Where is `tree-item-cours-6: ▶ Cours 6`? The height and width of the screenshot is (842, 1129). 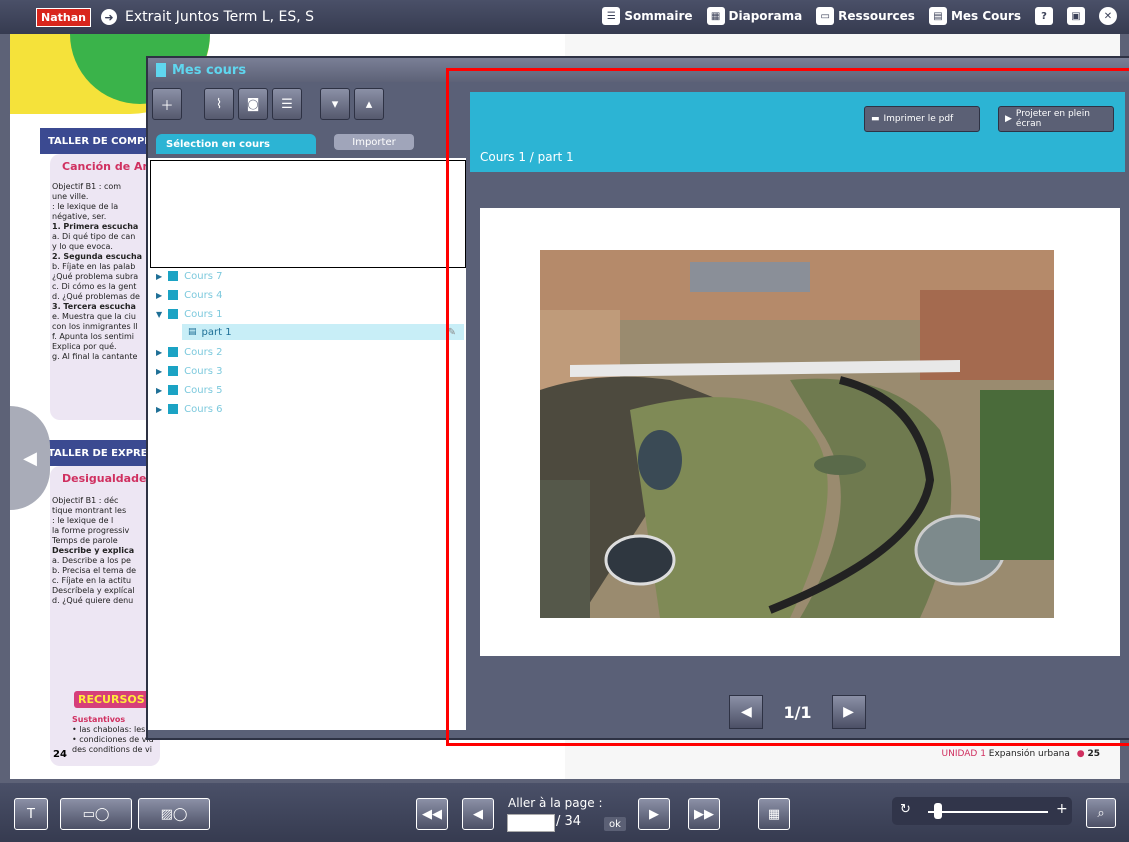
tree-item-cours-6: ▶ Cours 6 is located at coordinates (189, 409).